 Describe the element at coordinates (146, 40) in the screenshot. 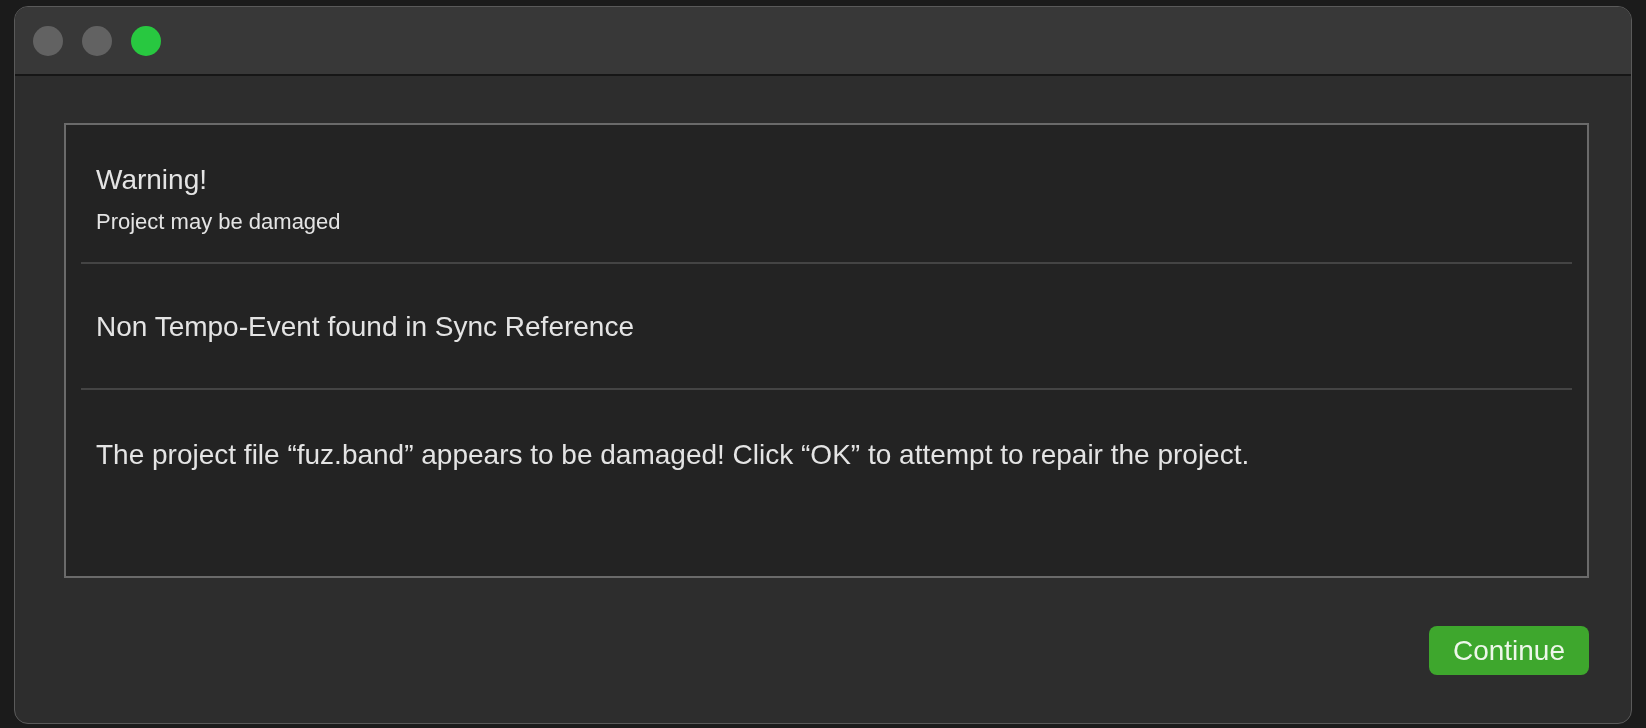

I see `window-control` at that location.